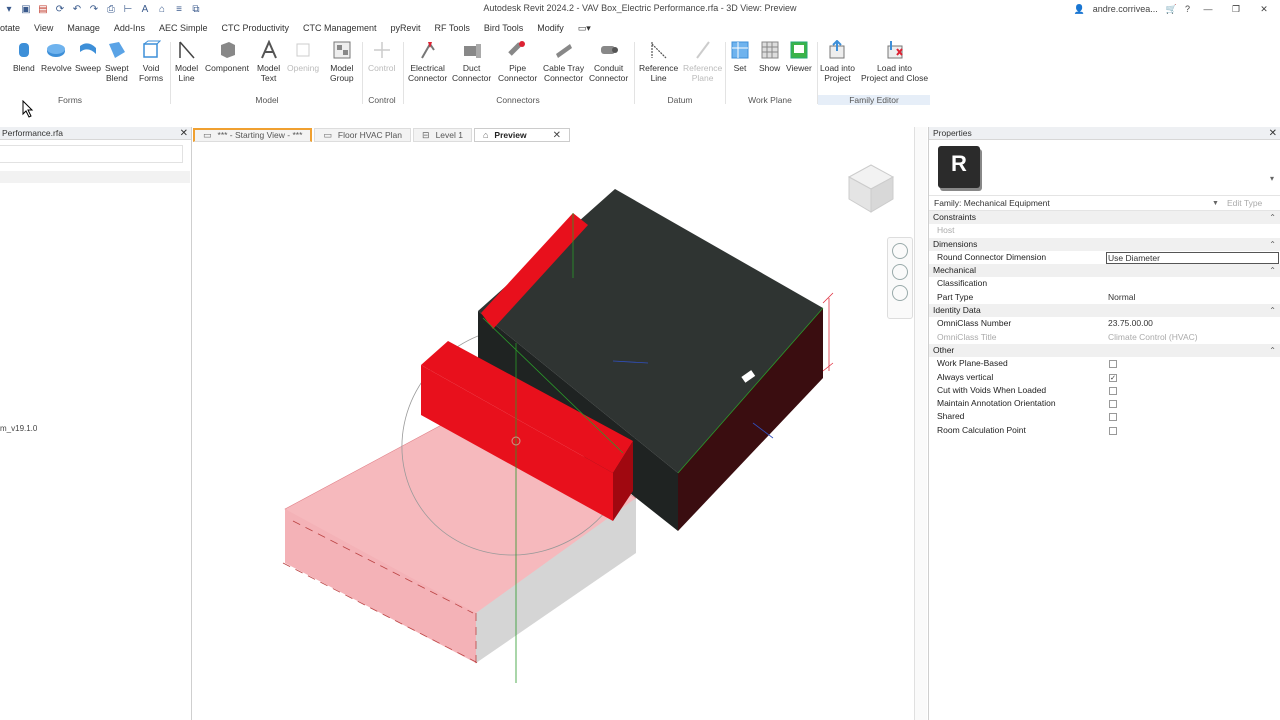  Describe the element at coordinates (13, 28) in the screenshot. I see `tab-create: otate` at that location.